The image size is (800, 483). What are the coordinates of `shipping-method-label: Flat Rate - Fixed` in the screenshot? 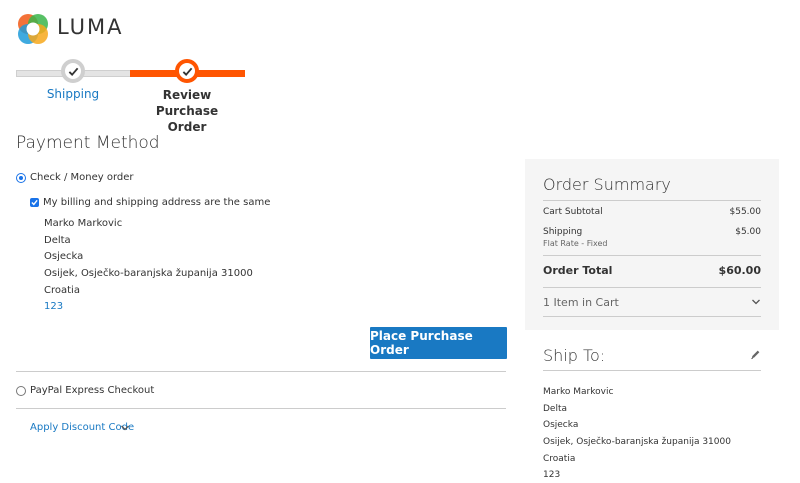 It's located at (575, 243).